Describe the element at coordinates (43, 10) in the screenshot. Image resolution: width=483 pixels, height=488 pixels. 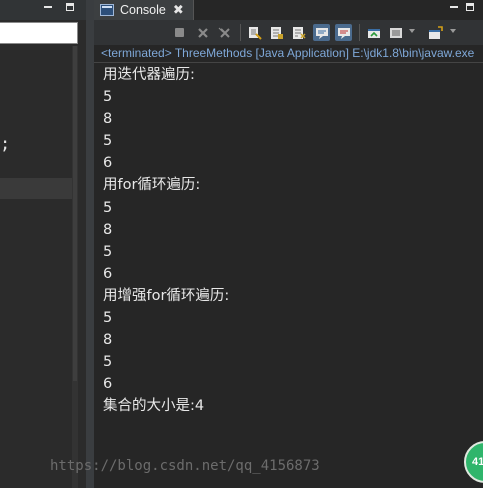
I see `editor-tab-bar` at that location.